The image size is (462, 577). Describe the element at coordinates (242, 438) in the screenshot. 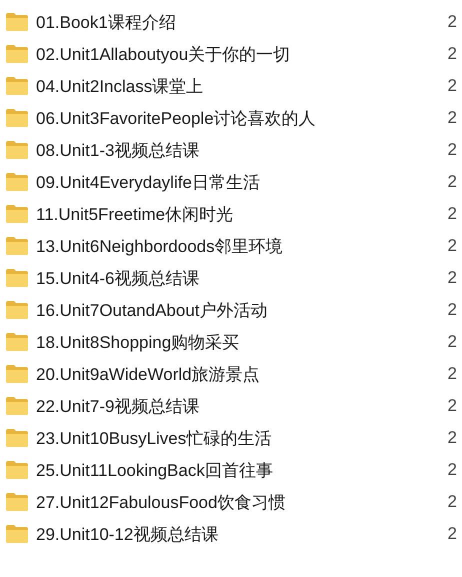

I see `folder-name: 23.Unit10BusyLives忙碌的生活` at that location.